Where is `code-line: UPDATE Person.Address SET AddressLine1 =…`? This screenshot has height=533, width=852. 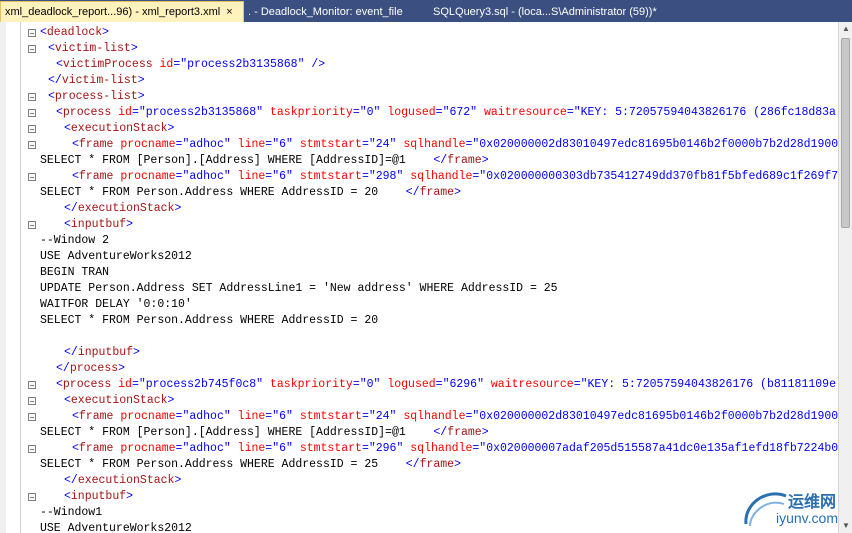
code-line: UPDATE Person.Address SET AddressLine1 =… is located at coordinates (299, 288).